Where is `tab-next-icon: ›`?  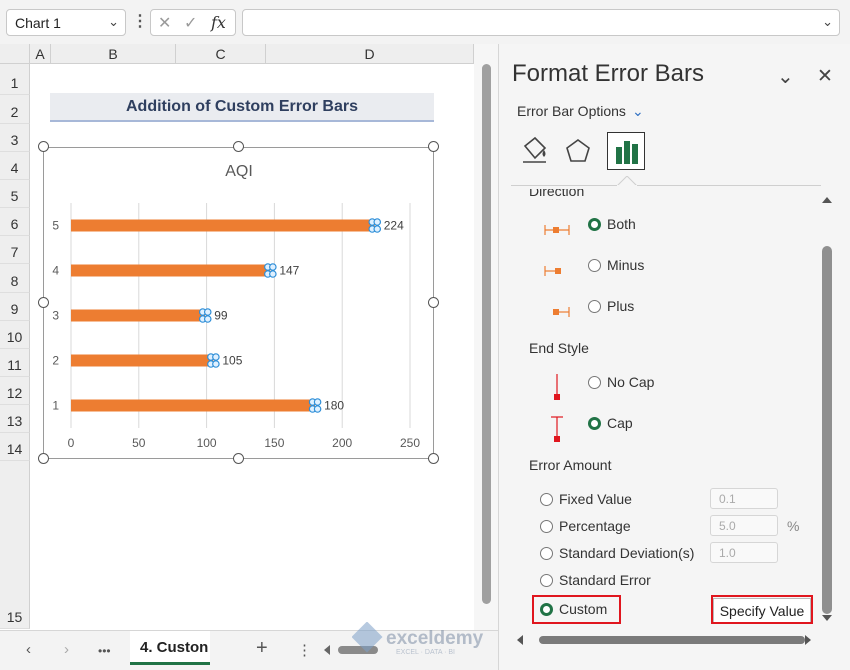
tab-next-icon: › is located at coordinates (66, 649).